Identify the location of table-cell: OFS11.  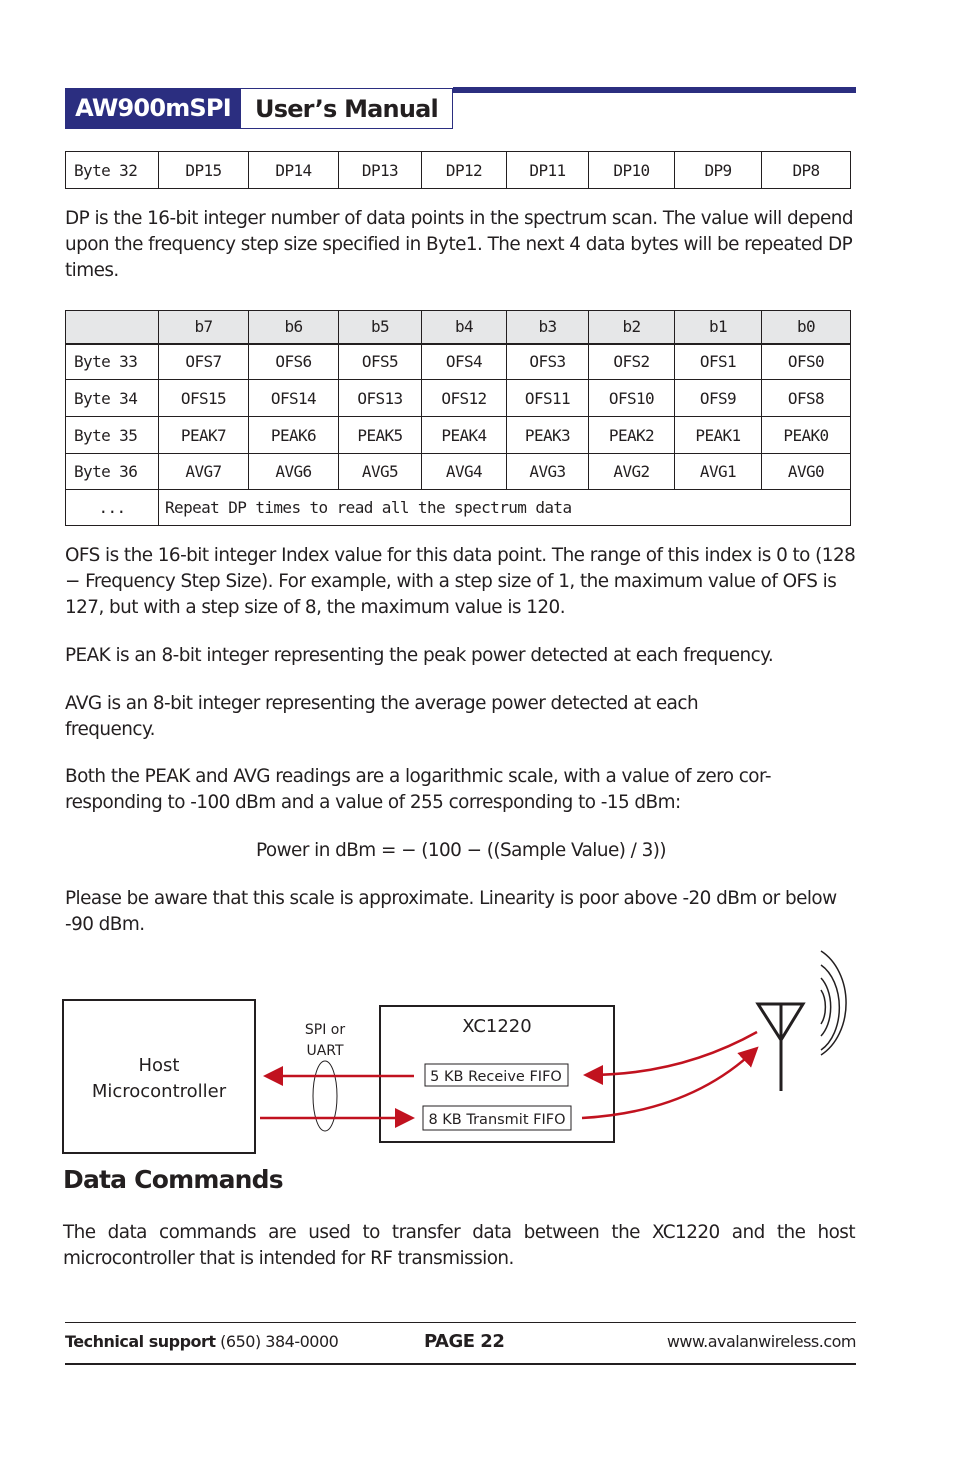
(547, 398).